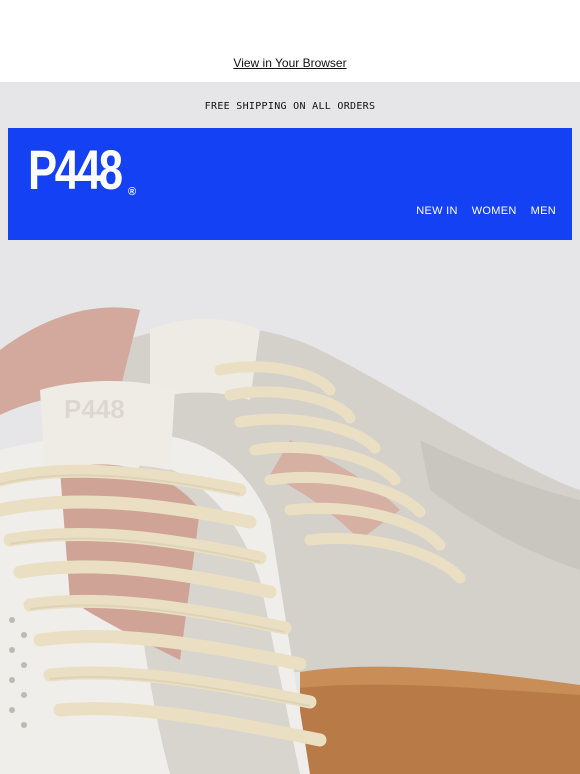  Describe the element at coordinates (75, 169) in the screenshot. I see `brand-logo-text: P448` at that location.